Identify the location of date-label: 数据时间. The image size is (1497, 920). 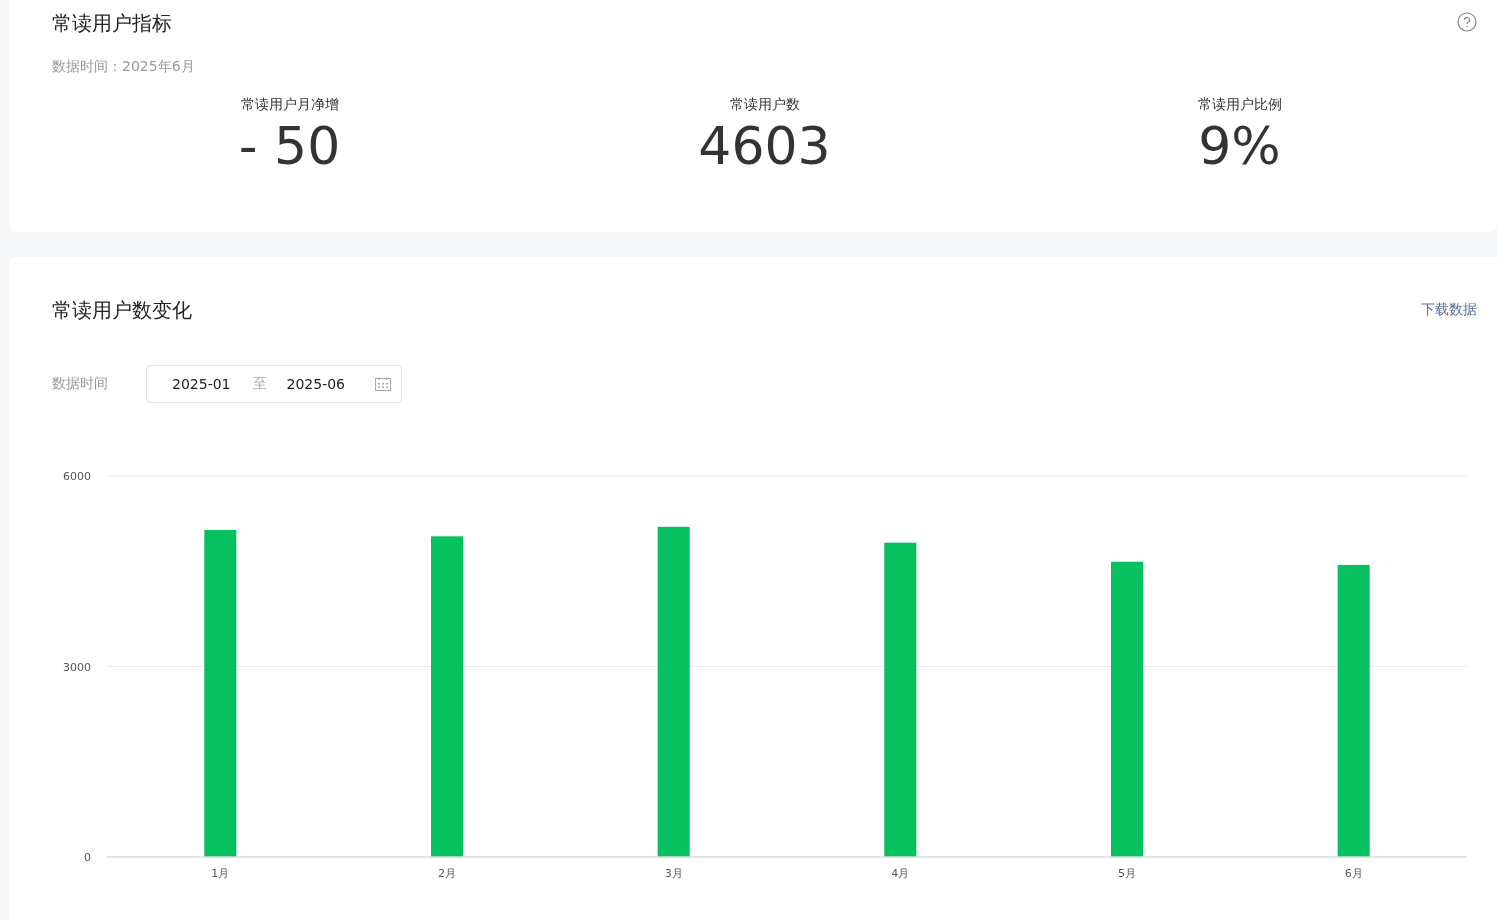
(80, 384).